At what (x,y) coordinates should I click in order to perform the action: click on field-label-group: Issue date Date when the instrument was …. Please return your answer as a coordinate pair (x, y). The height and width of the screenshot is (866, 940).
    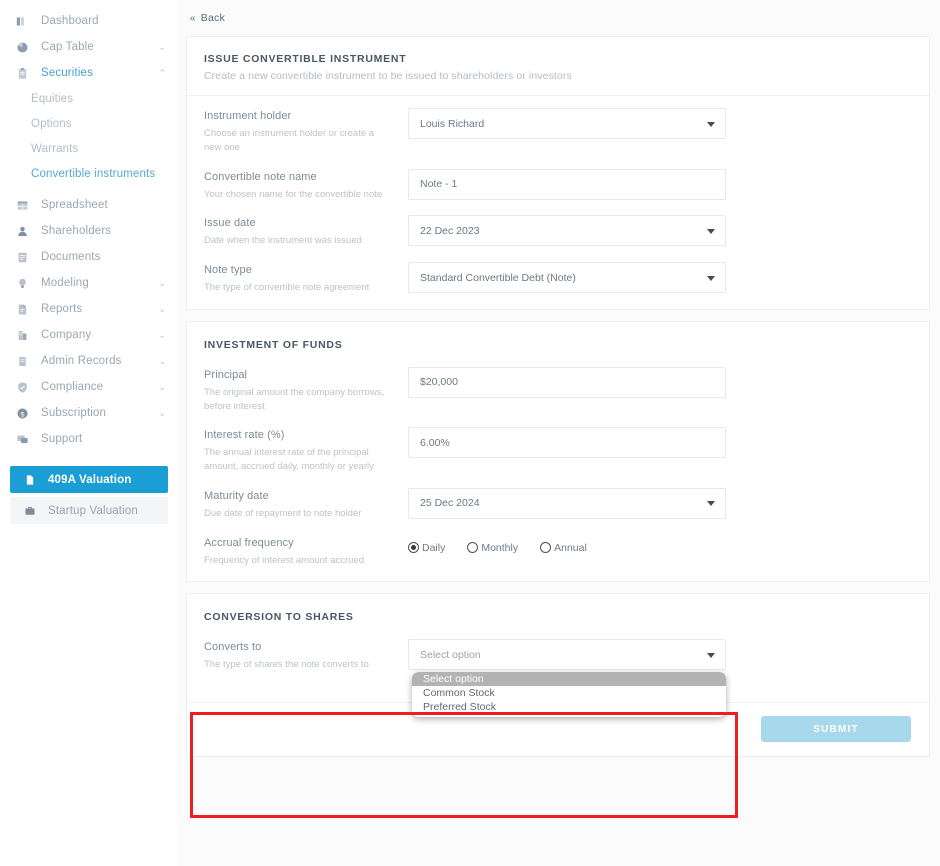
    Looking at the image, I should click on (306, 231).